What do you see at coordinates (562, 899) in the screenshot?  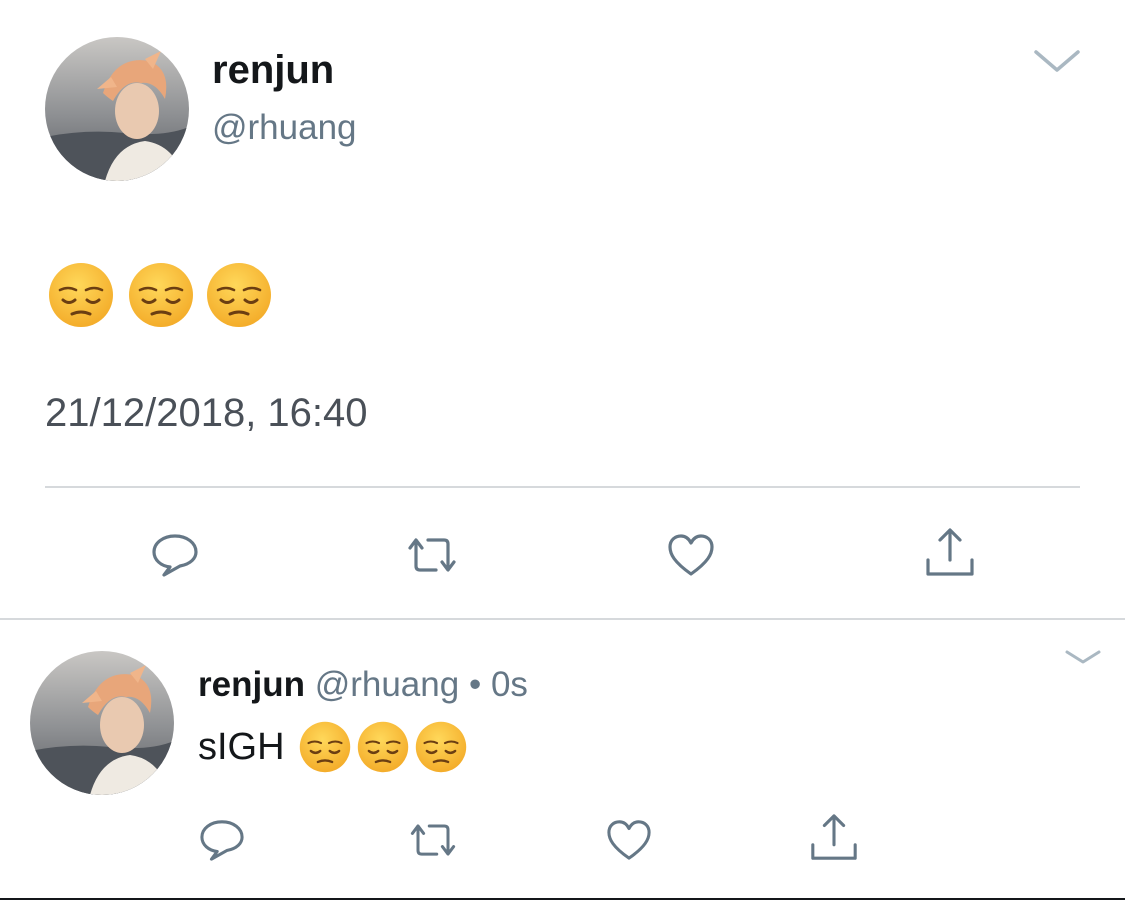 I see `bottom-divider` at bounding box center [562, 899].